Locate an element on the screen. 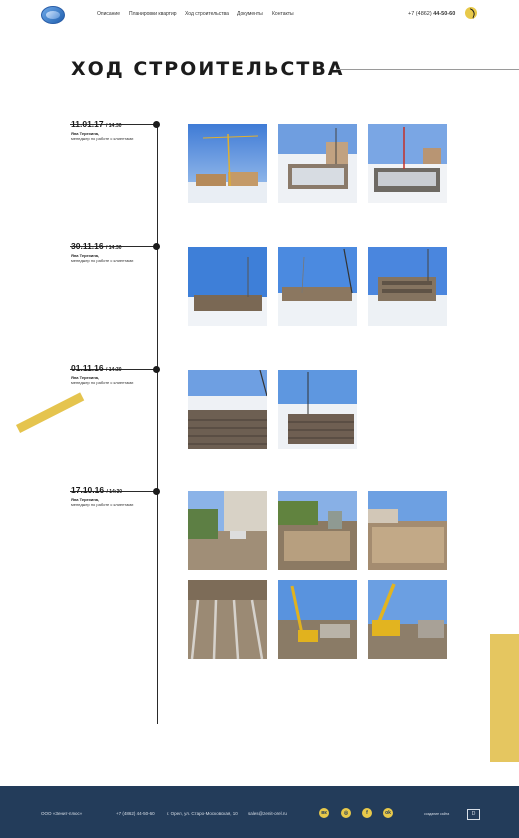 The image size is (519, 838). phone-number: 44-50-60 is located at coordinates (444, 14).